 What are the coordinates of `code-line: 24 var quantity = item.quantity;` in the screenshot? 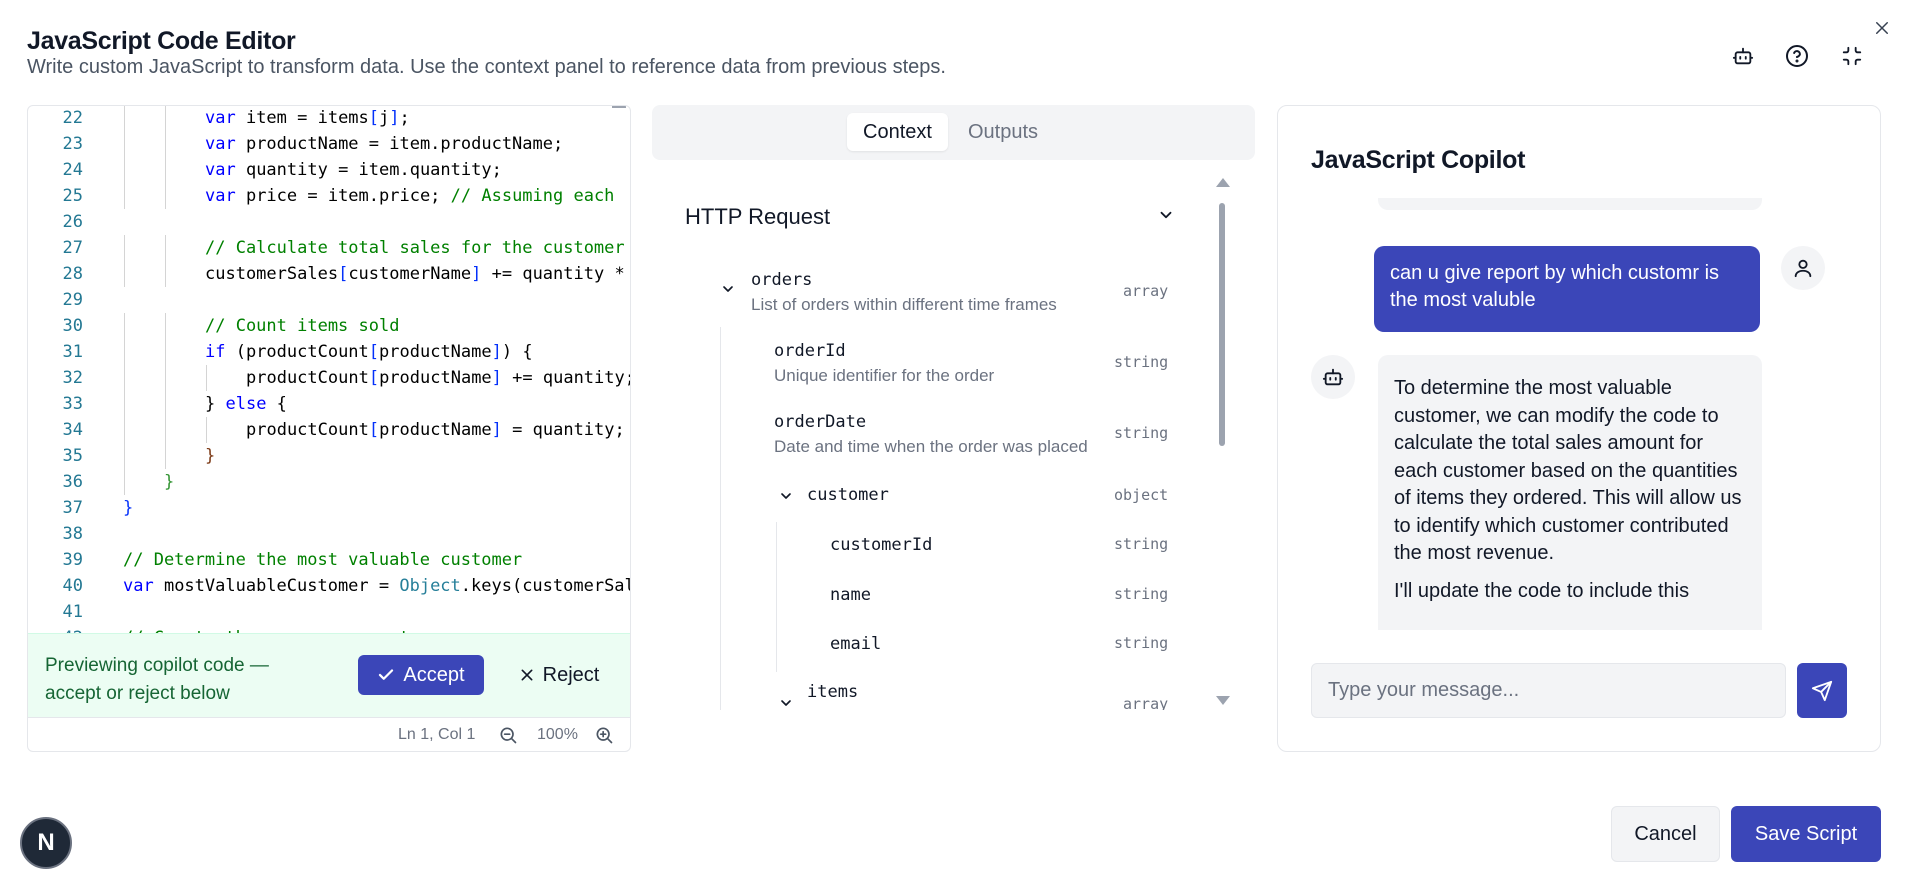 It's located at (329, 170).